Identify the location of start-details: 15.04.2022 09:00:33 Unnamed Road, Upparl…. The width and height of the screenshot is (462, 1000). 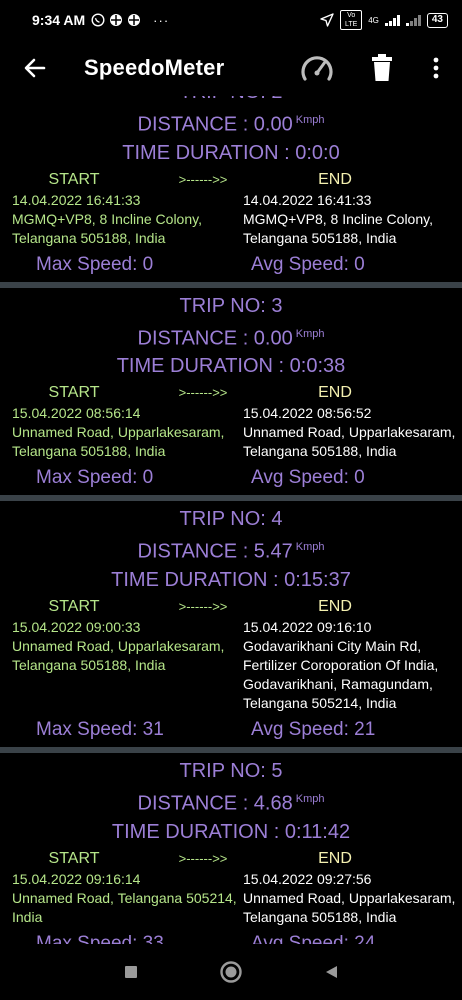
(127, 665).